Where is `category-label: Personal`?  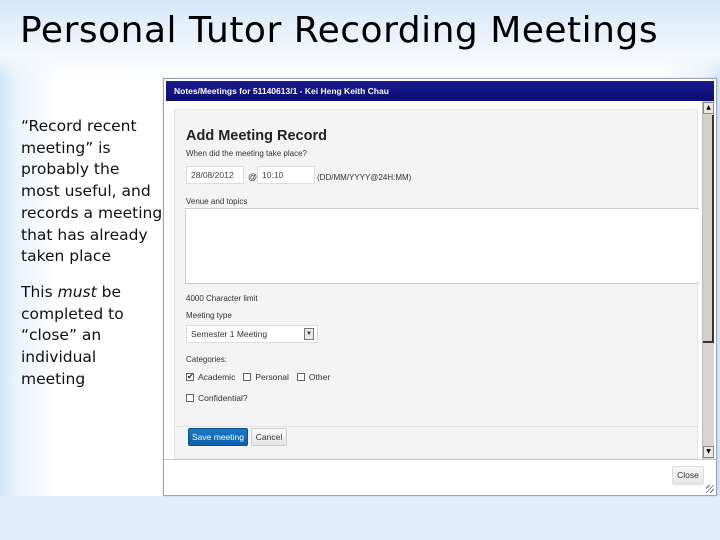
category-label: Personal is located at coordinates (272, 377).